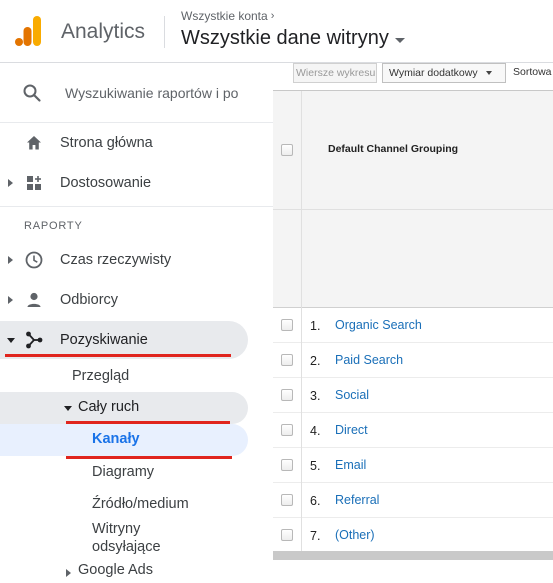 The height and width of the screenshot is (583, 553). Describe the element at coordinates (315, 501) in the screenshot. I see `row-index: 6.` at that location.